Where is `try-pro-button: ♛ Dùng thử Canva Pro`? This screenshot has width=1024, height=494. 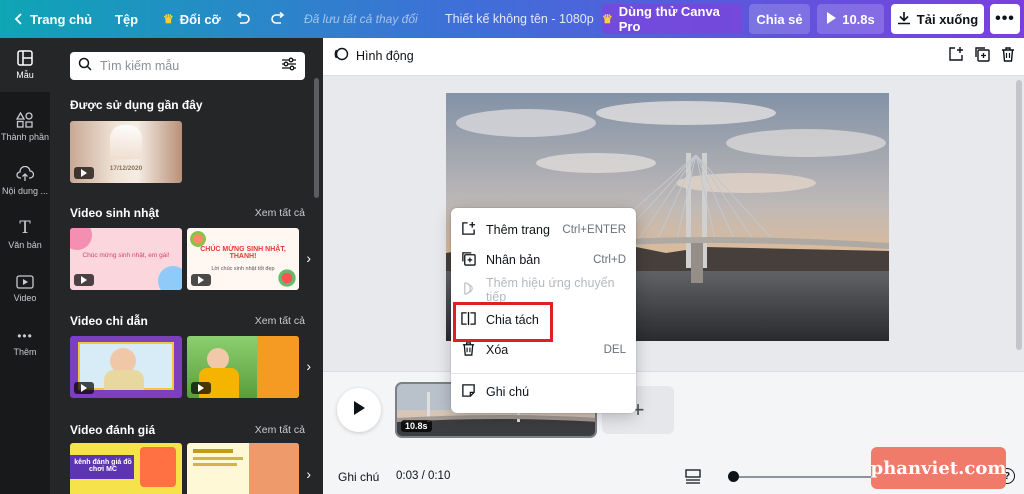 try-pro-button: ♛ Dùng thử Canva Pro is located at coordinates (672, 19).